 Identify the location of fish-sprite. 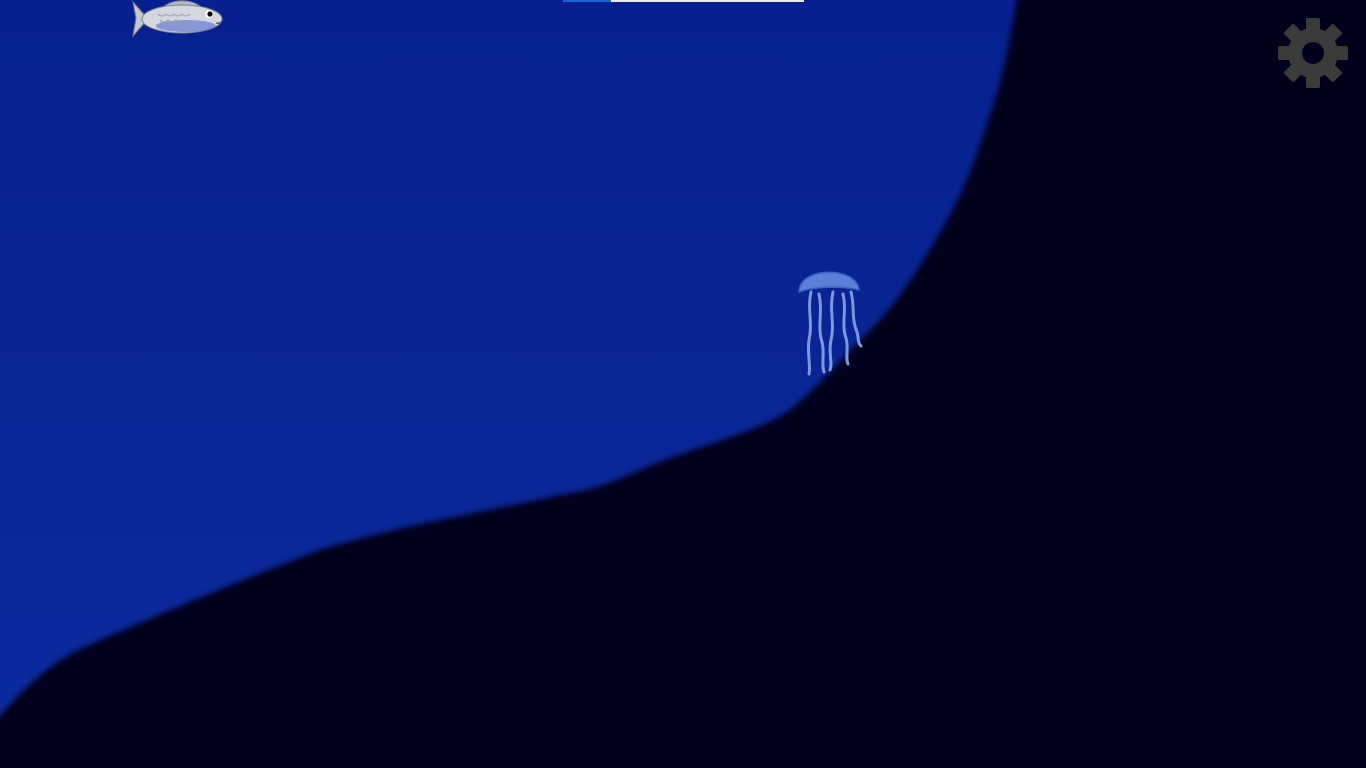
(177, 19).